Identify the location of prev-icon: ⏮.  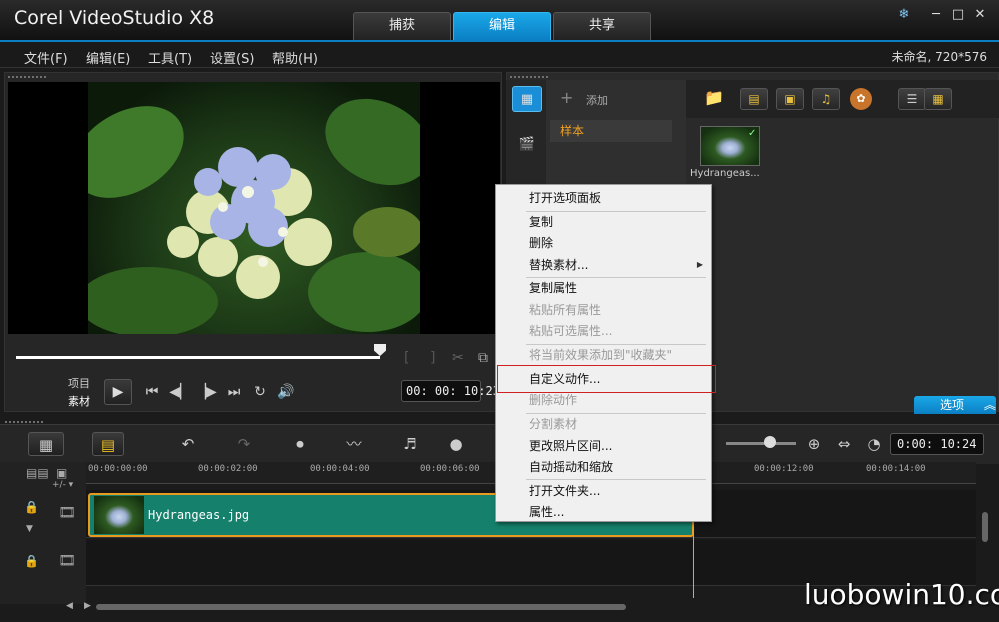
(152, 392).